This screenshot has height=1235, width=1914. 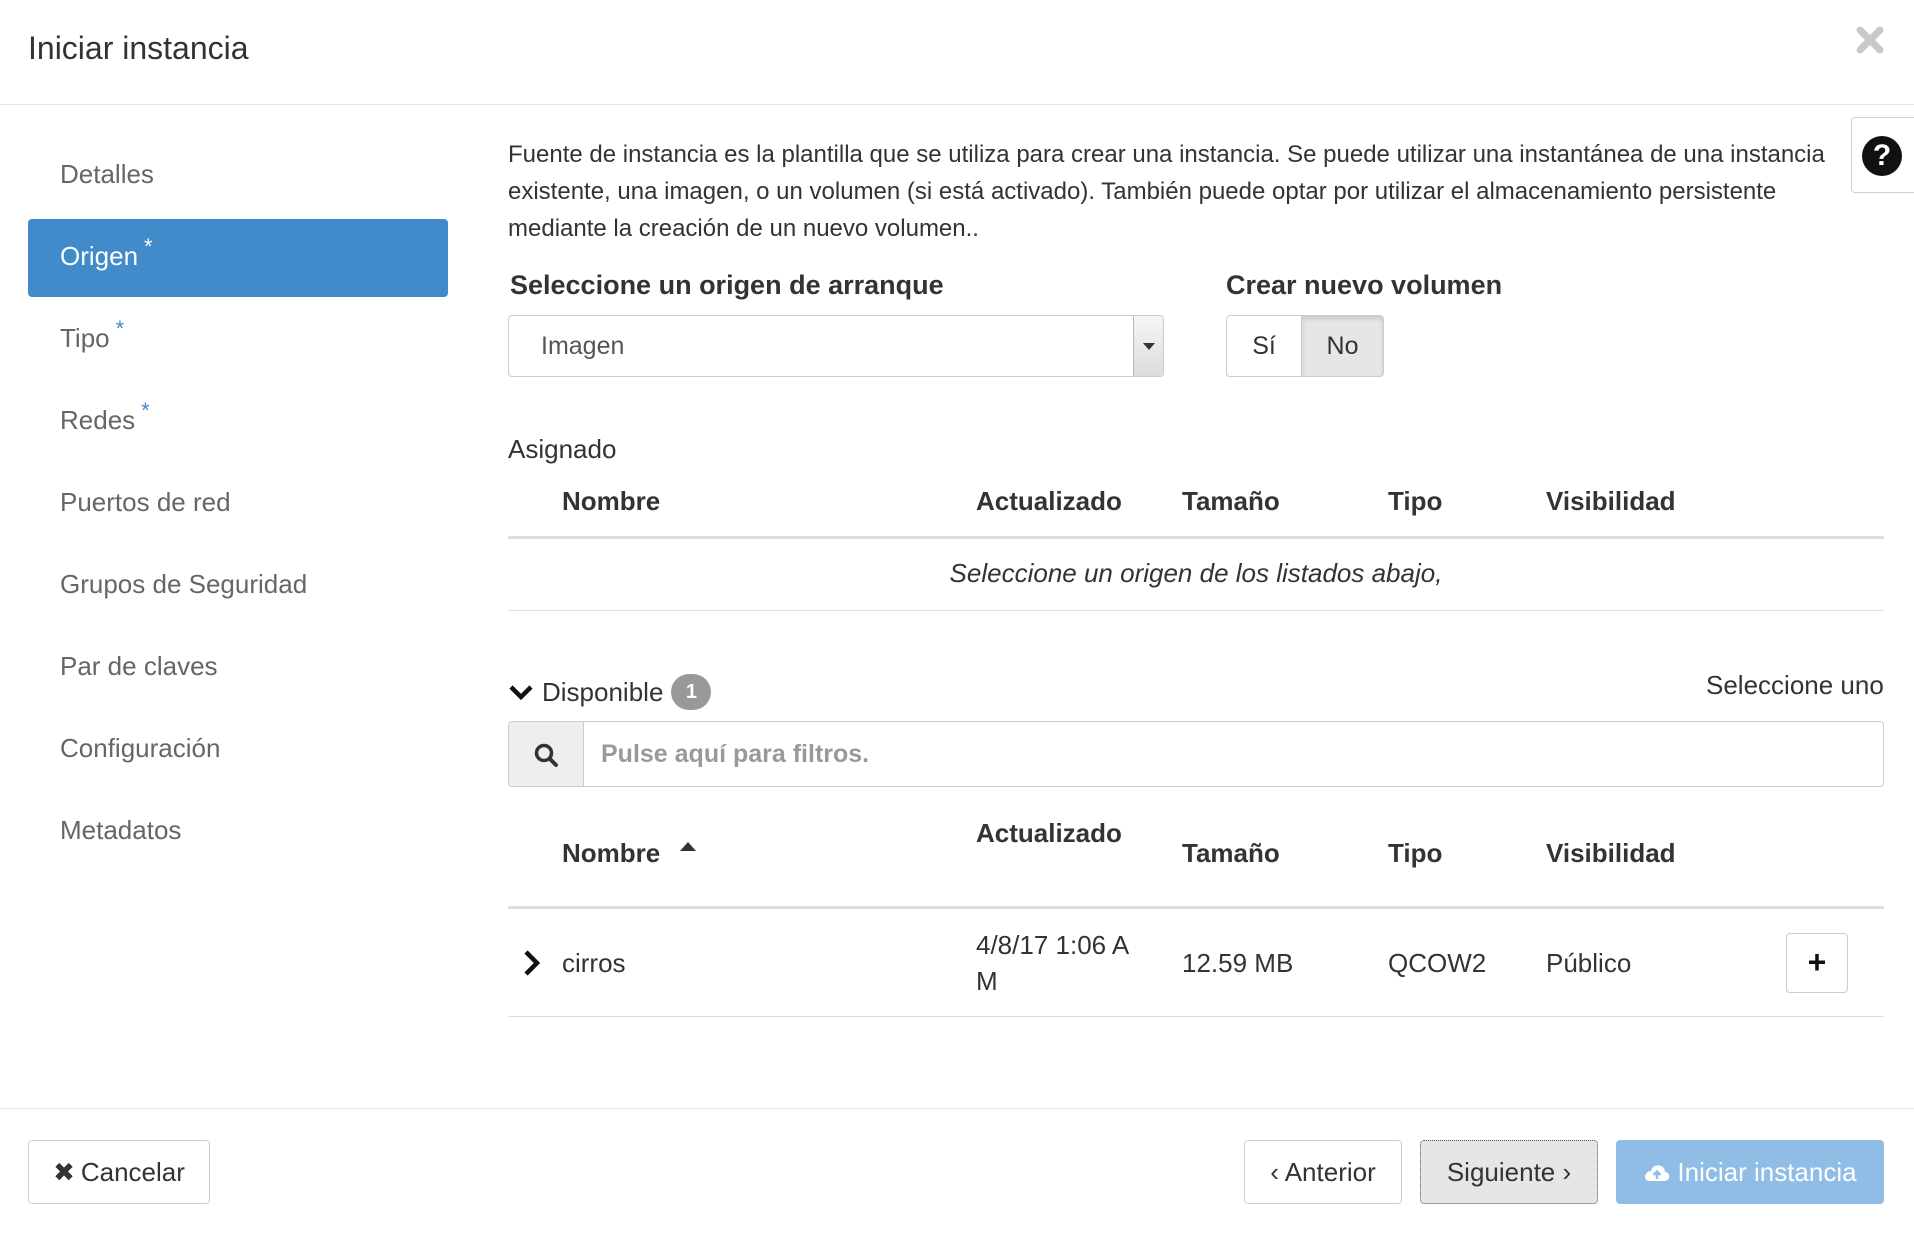 What do you see at coordinates (238, 422) in the screenshot?
I see `nav-item-redes: Redes *` at bounding box center [238, 422].